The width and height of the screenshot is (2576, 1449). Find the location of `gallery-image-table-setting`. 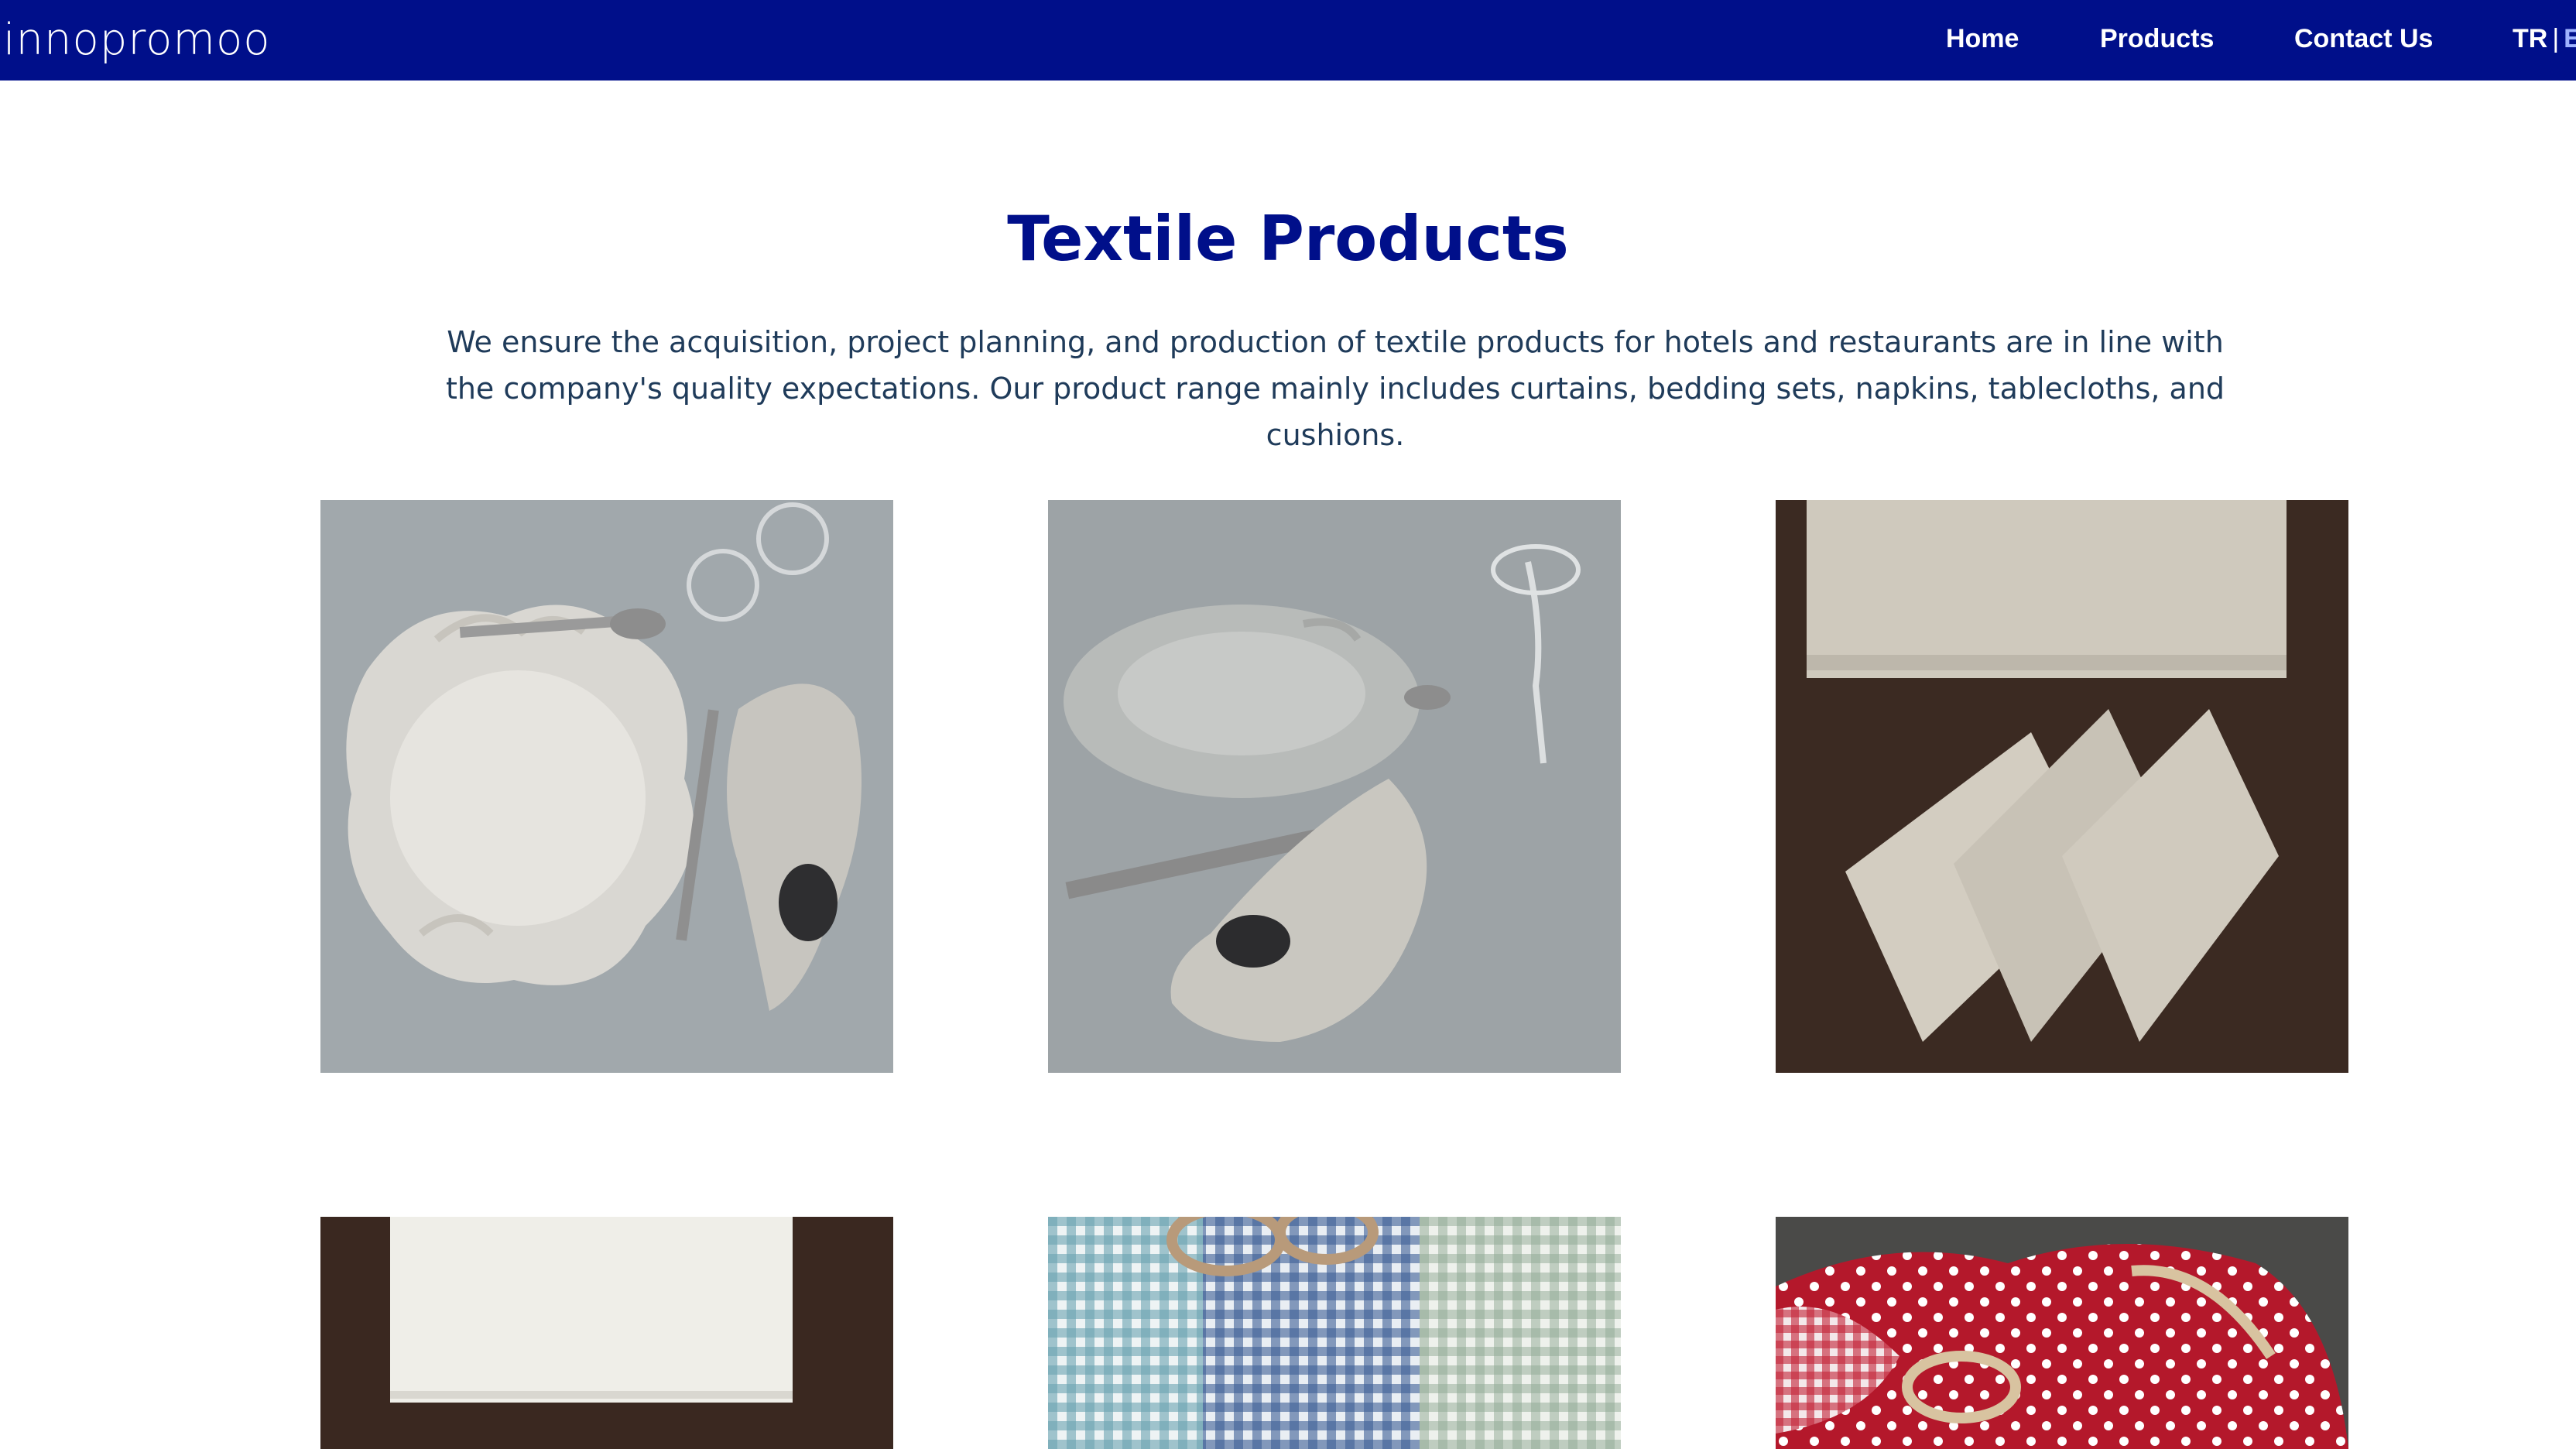

gallery-image-table-setting is located at coordinates (1334, 786).